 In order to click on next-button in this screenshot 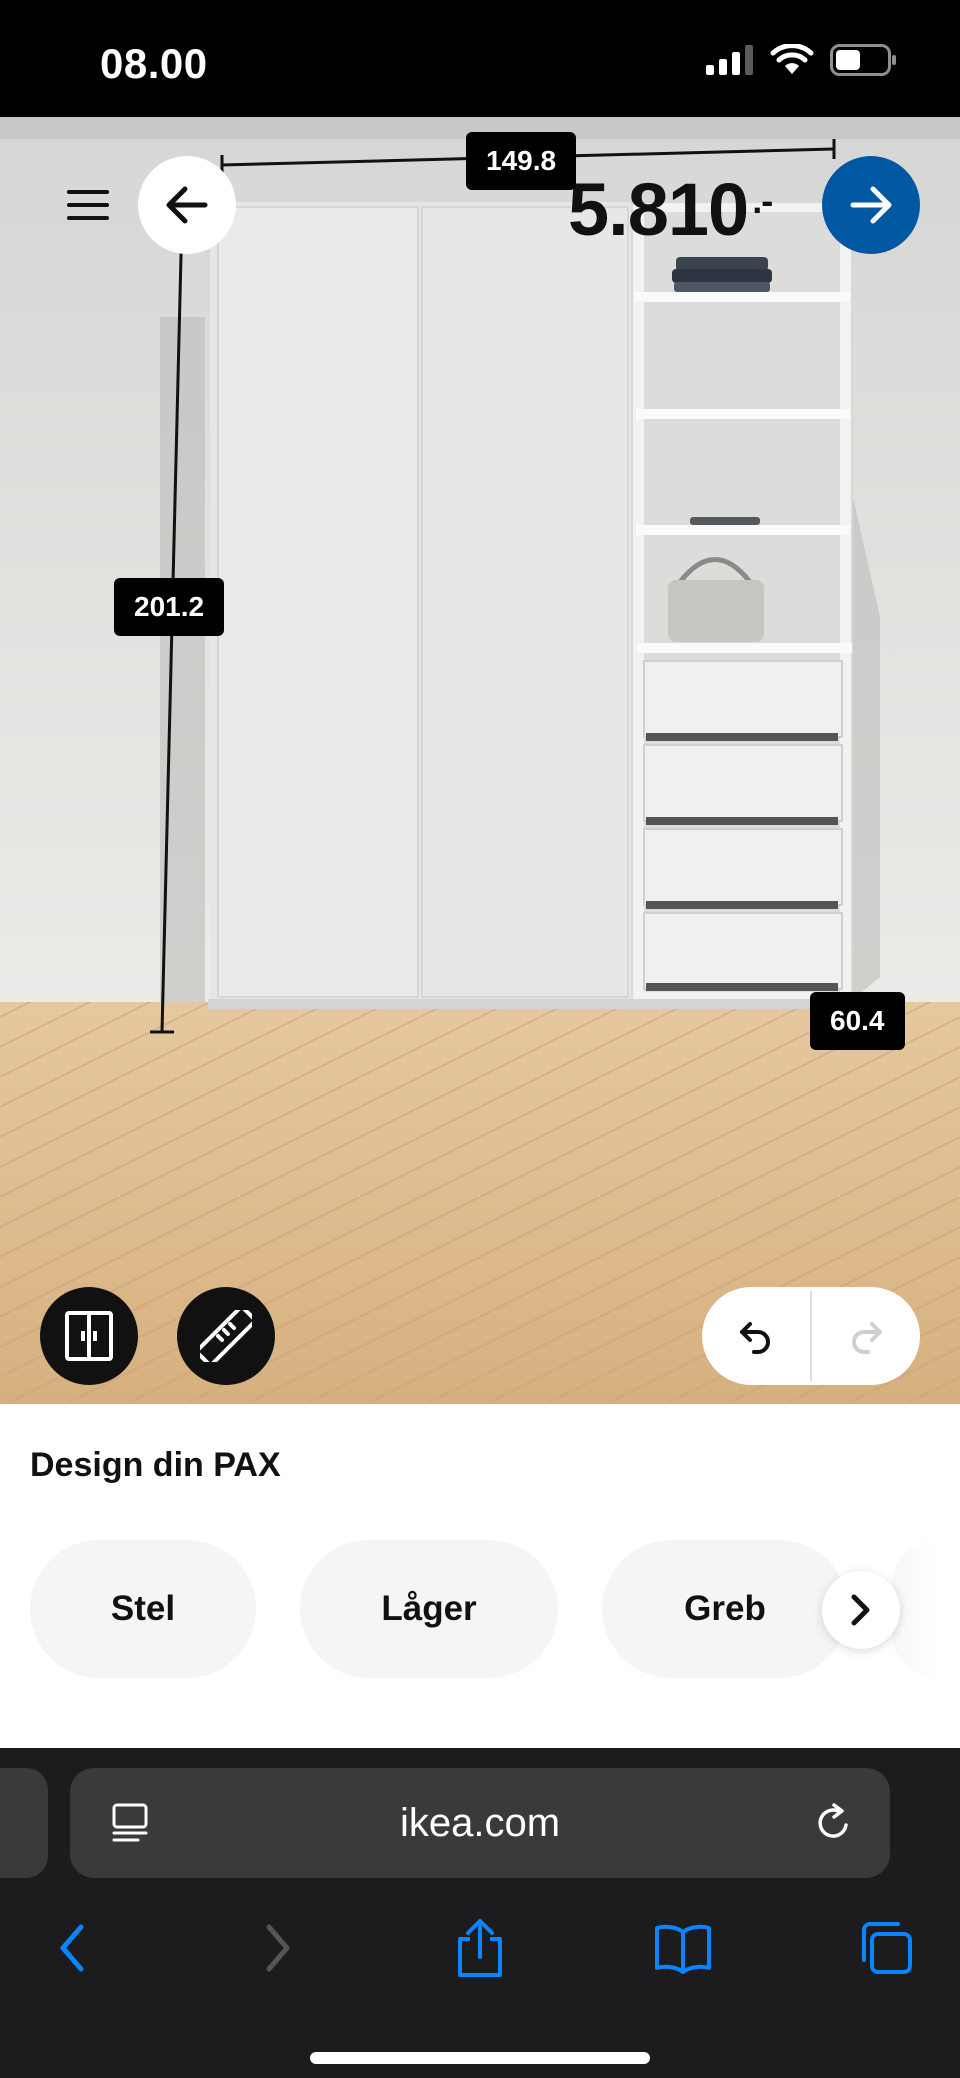, I will do `click(871, 205)`.